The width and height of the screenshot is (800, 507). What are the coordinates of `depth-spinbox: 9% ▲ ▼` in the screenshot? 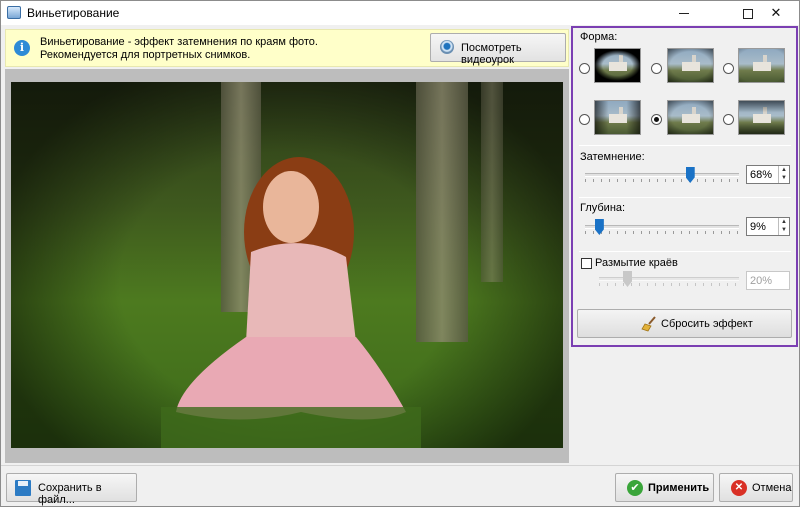 It's located at (768, 226).